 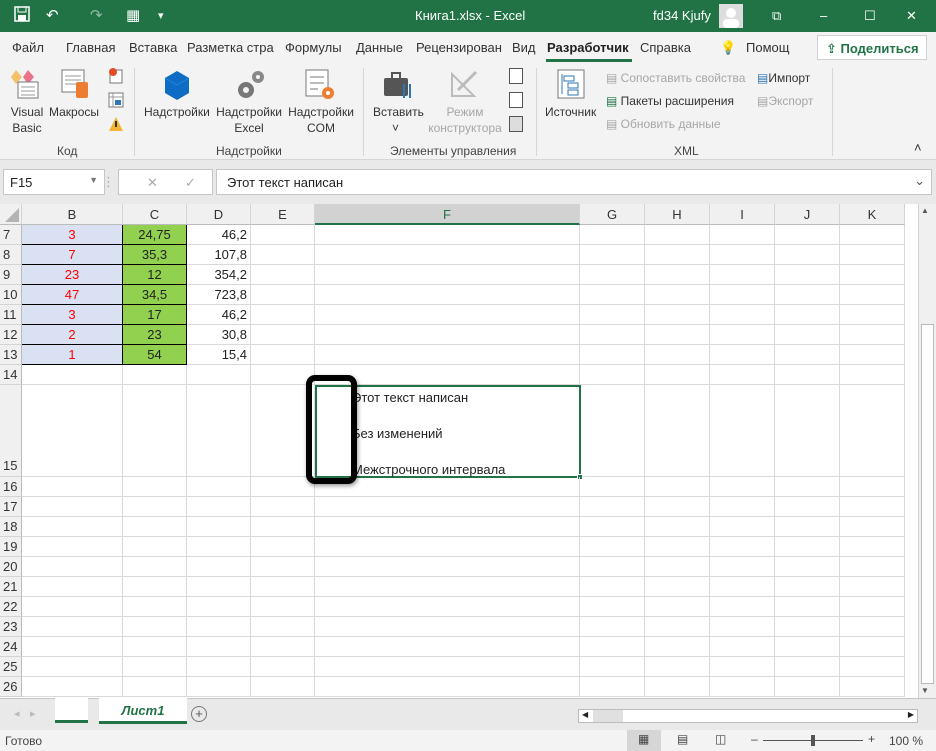 I want to click on cell-f11, so click(x=447, y=315).